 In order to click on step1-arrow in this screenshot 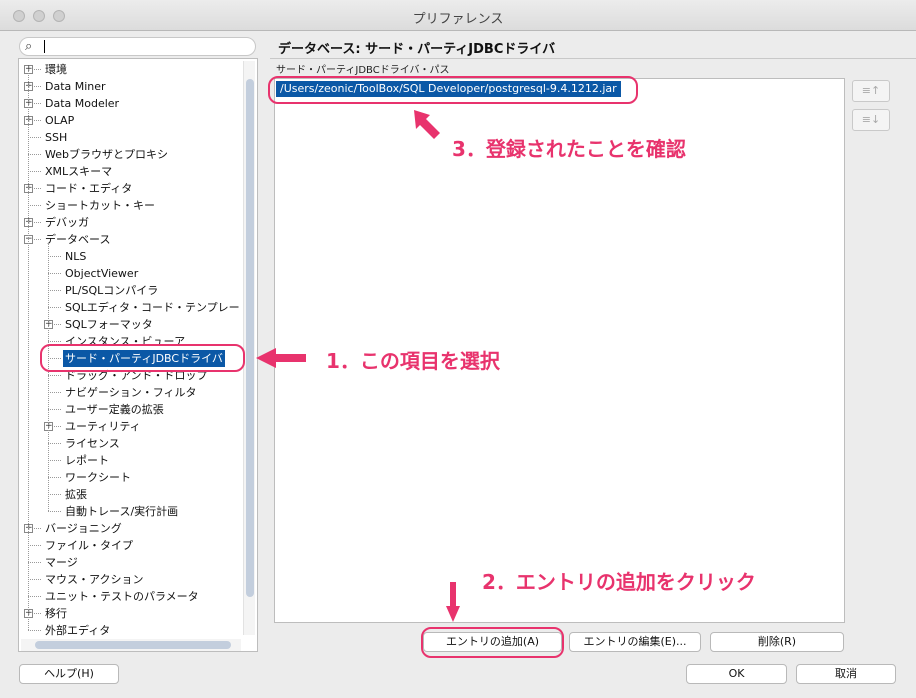, I will do `click(281, 358)`.